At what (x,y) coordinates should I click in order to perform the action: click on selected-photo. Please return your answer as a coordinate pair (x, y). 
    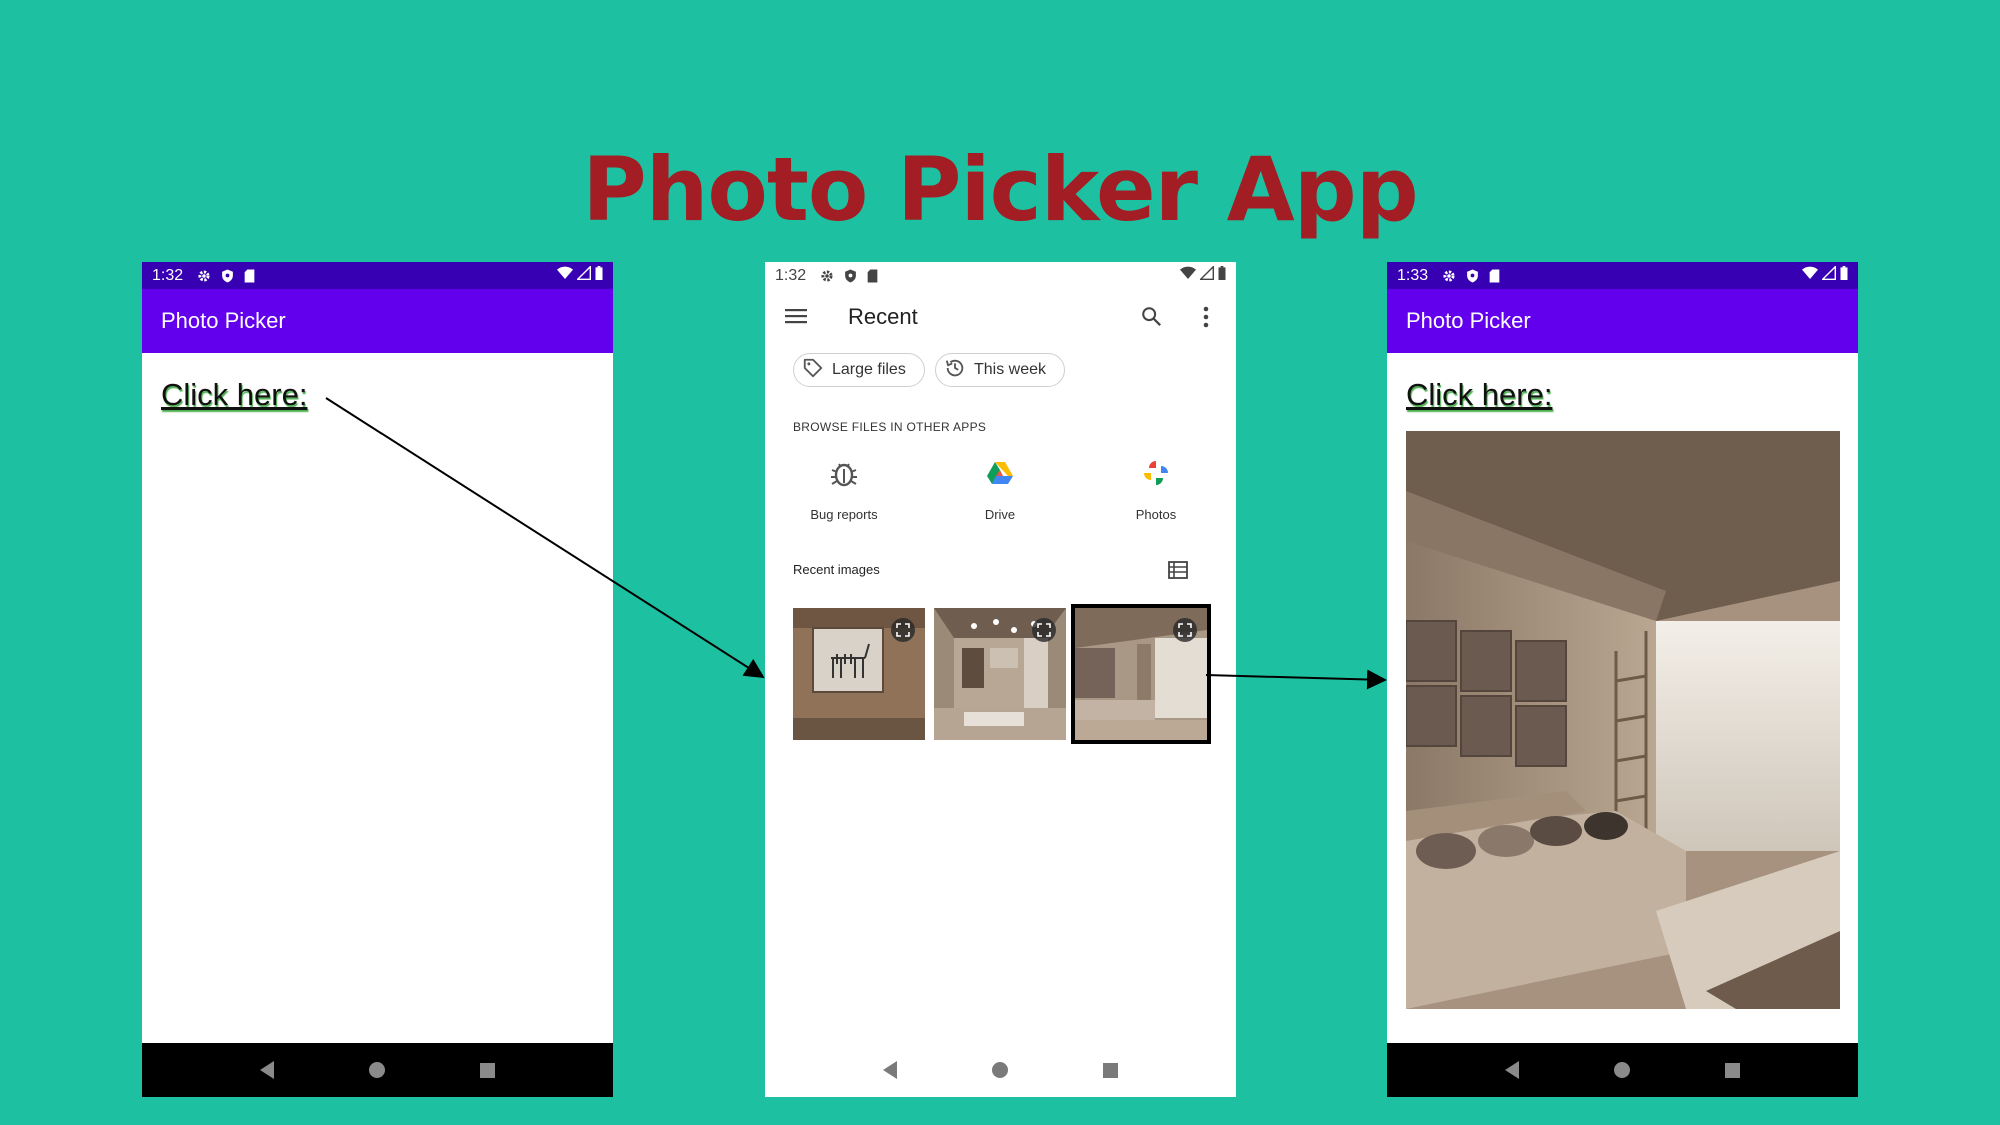
    Looking at the image, I should click on (1623, 720).